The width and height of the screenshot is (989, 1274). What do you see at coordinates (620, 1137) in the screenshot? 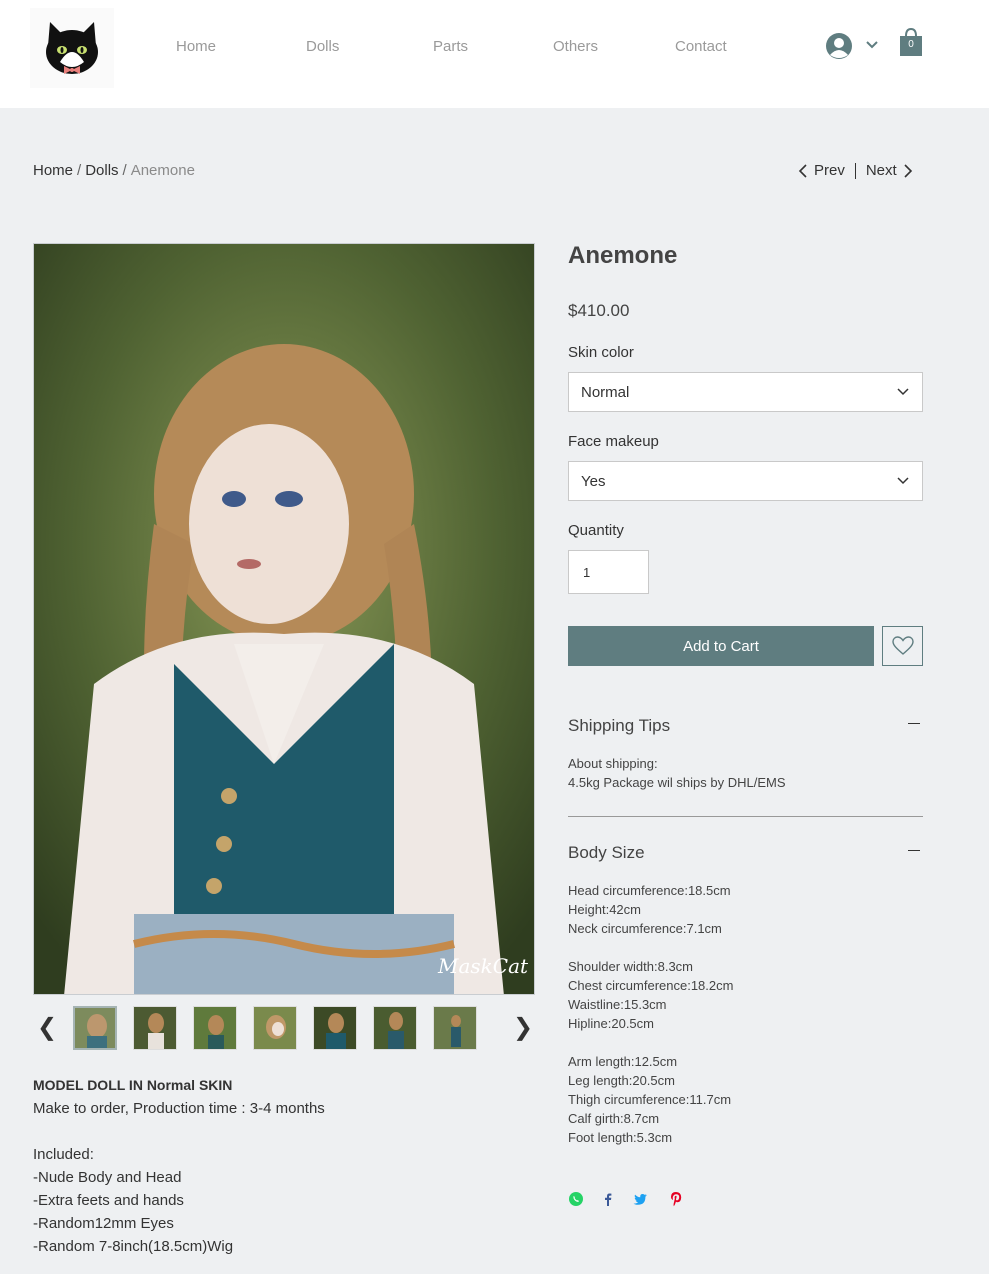
I see `body-size-line: Foot length:5.3cm` at bounding box center [620, 1137].